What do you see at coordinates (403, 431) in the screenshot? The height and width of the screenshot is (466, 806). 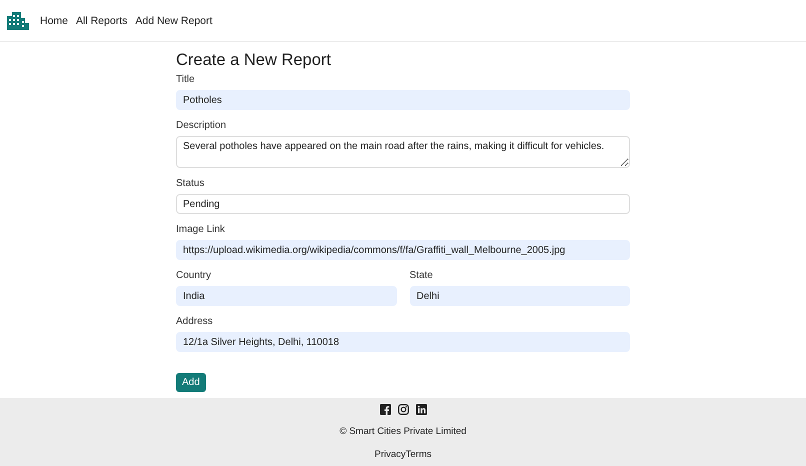 I see `copyright-text: © Smart Cities Private Limited` at bounding box center [403, 431].